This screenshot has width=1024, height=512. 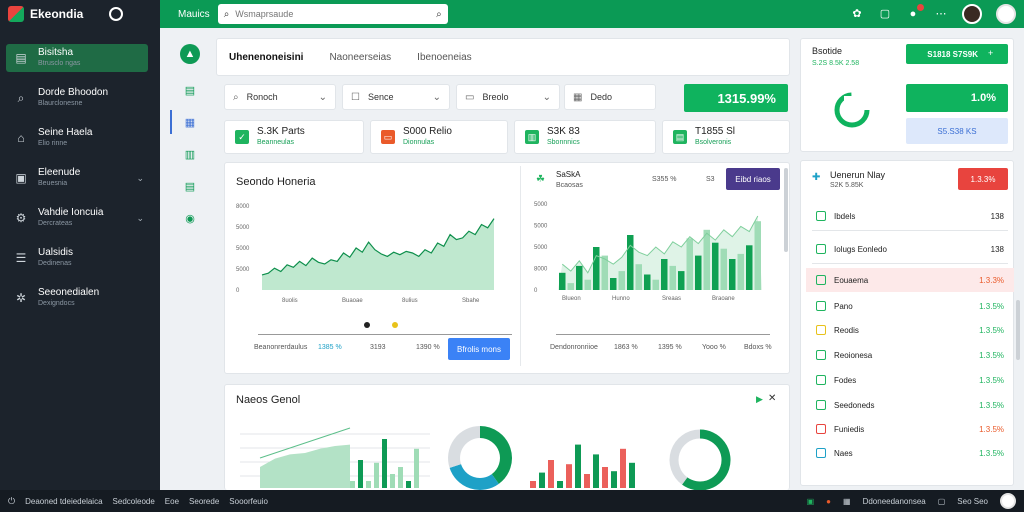 I want to click on search-box: ⌕ ⌕, so click(x=332, y=14).